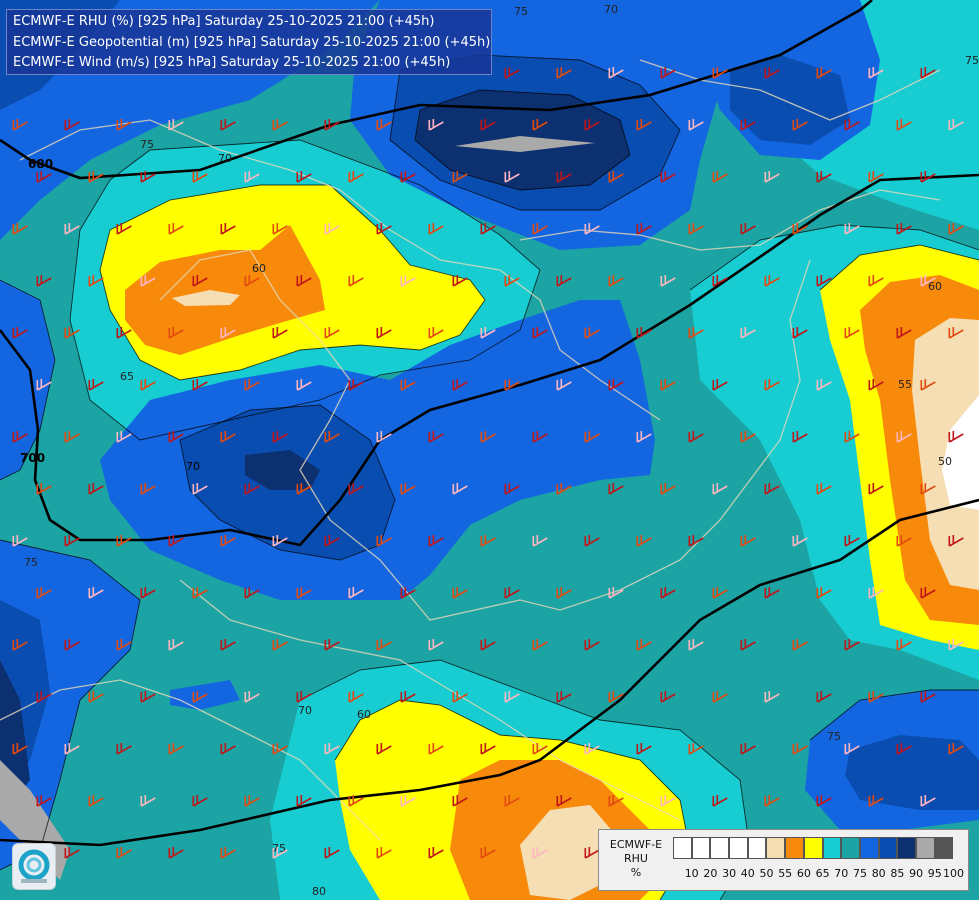 This screenshot has height=900, width=979. I want to click on geopotential-label: 680, so click(40, 164).